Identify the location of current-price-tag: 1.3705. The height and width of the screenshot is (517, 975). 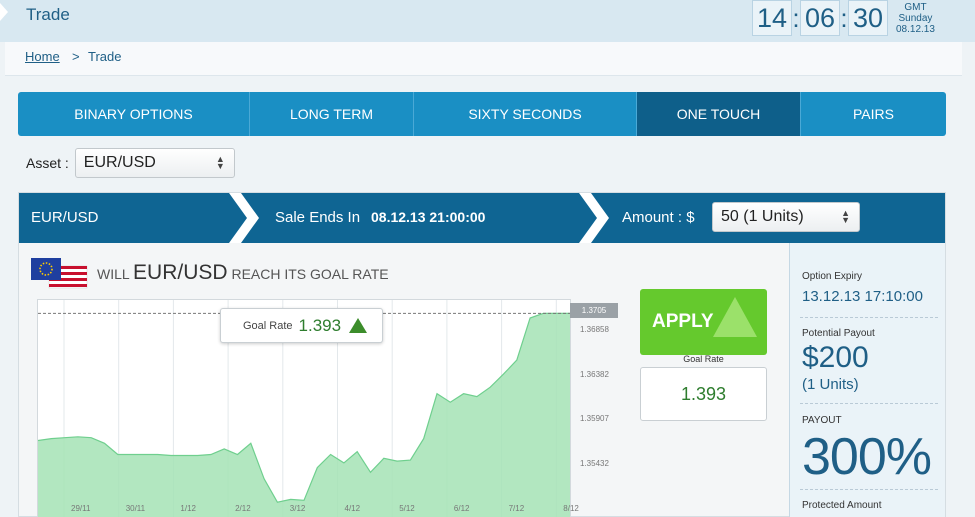
(594, 310).